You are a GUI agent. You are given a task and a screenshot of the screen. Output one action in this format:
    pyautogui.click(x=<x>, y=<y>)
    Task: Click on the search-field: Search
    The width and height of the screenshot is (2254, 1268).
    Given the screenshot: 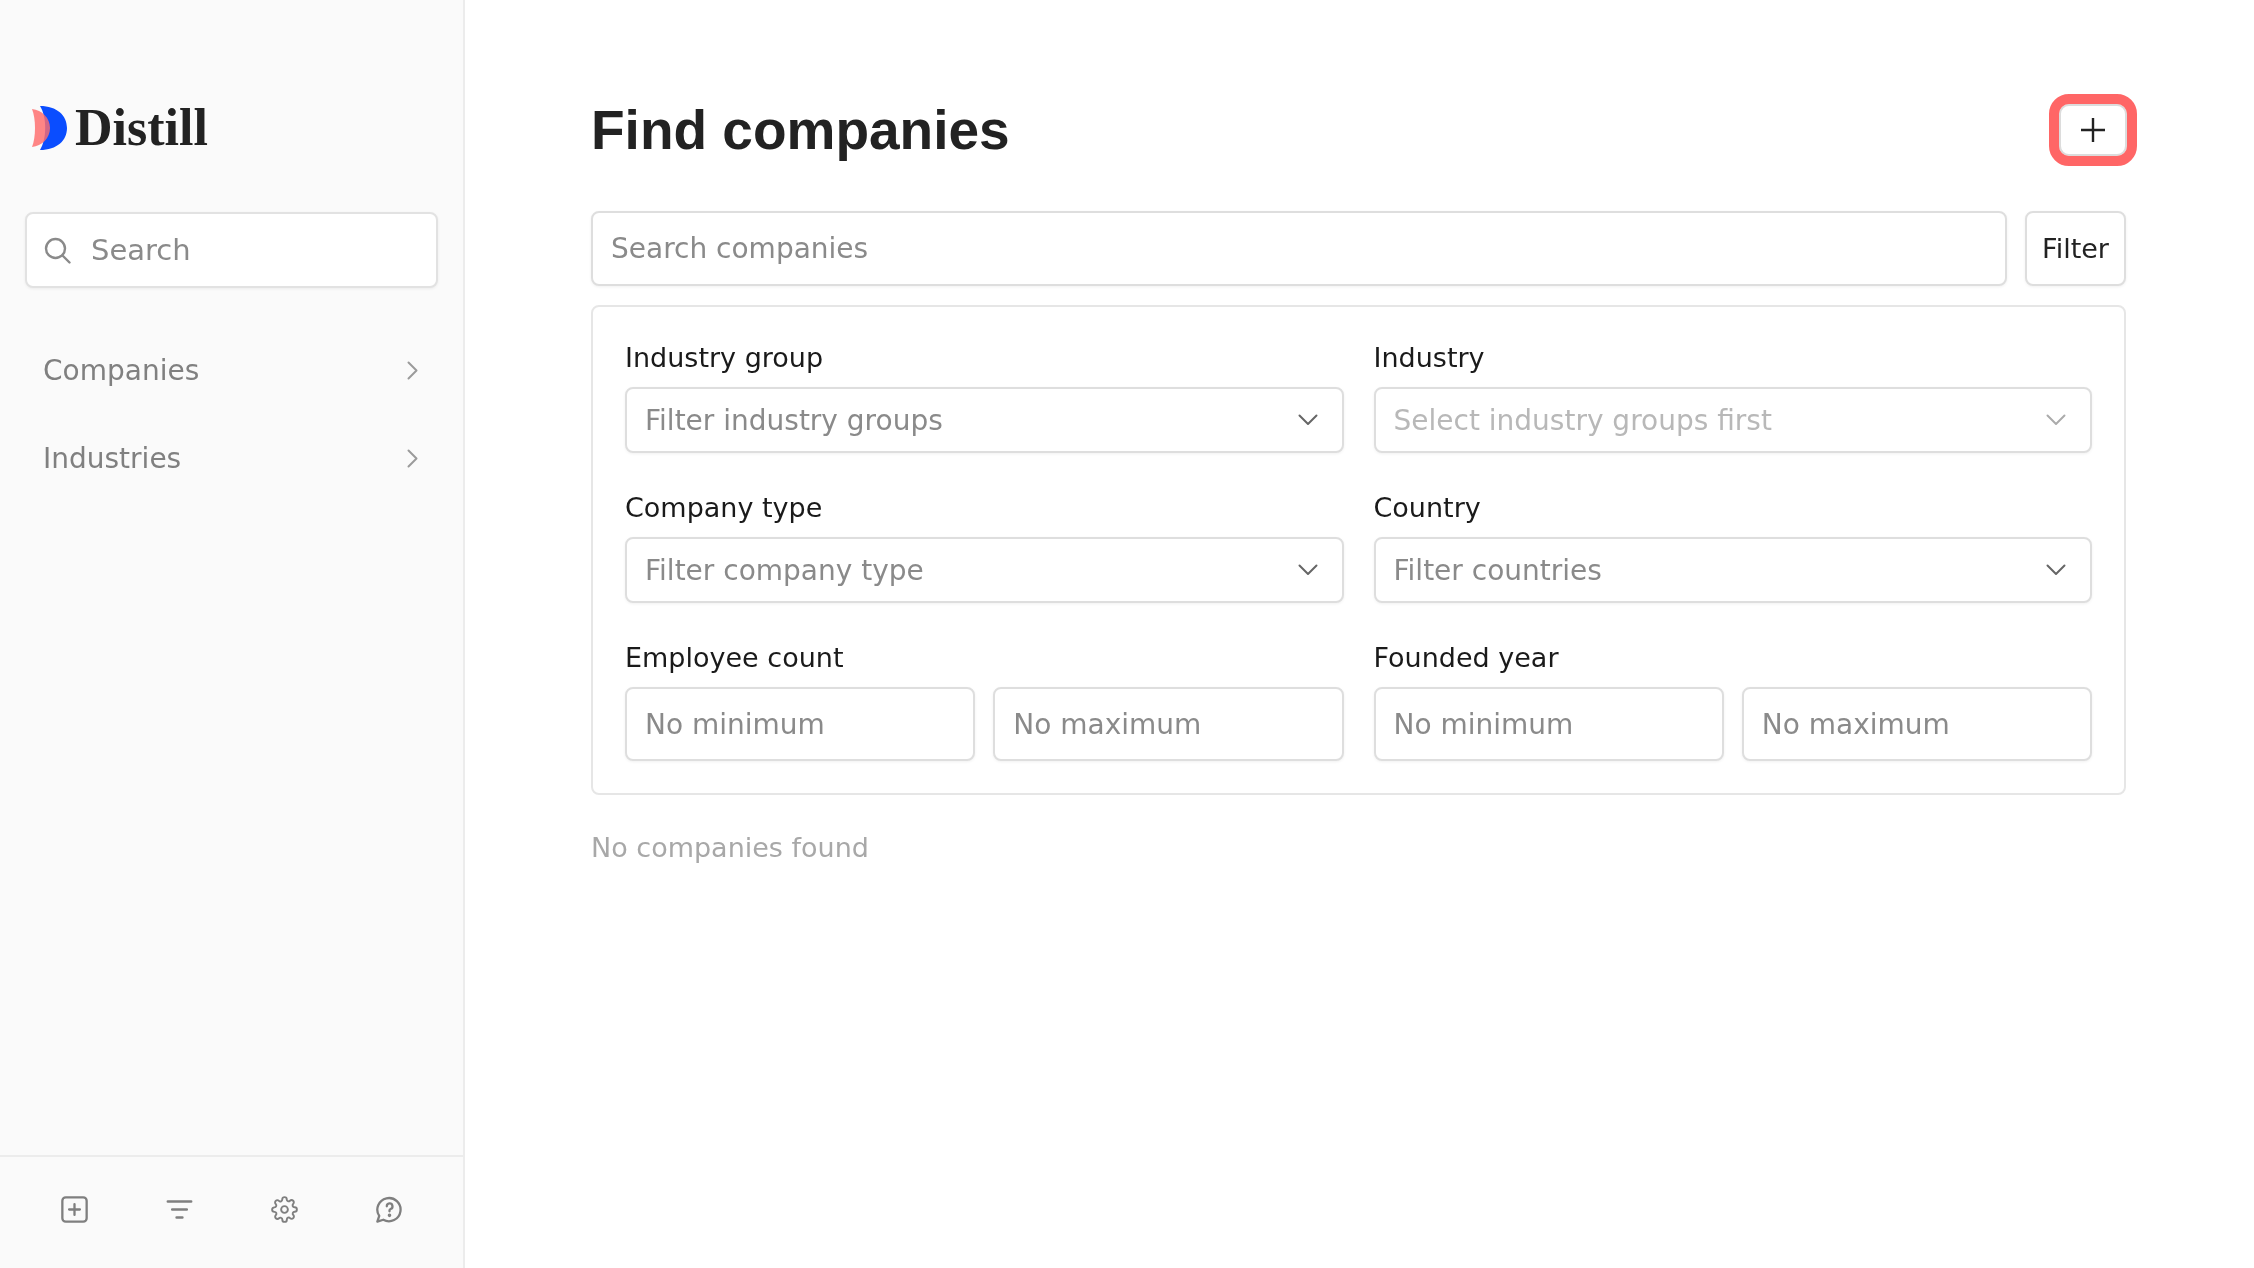 What is the action you would take?
    pyautogui.click(x=231, y=250)
    